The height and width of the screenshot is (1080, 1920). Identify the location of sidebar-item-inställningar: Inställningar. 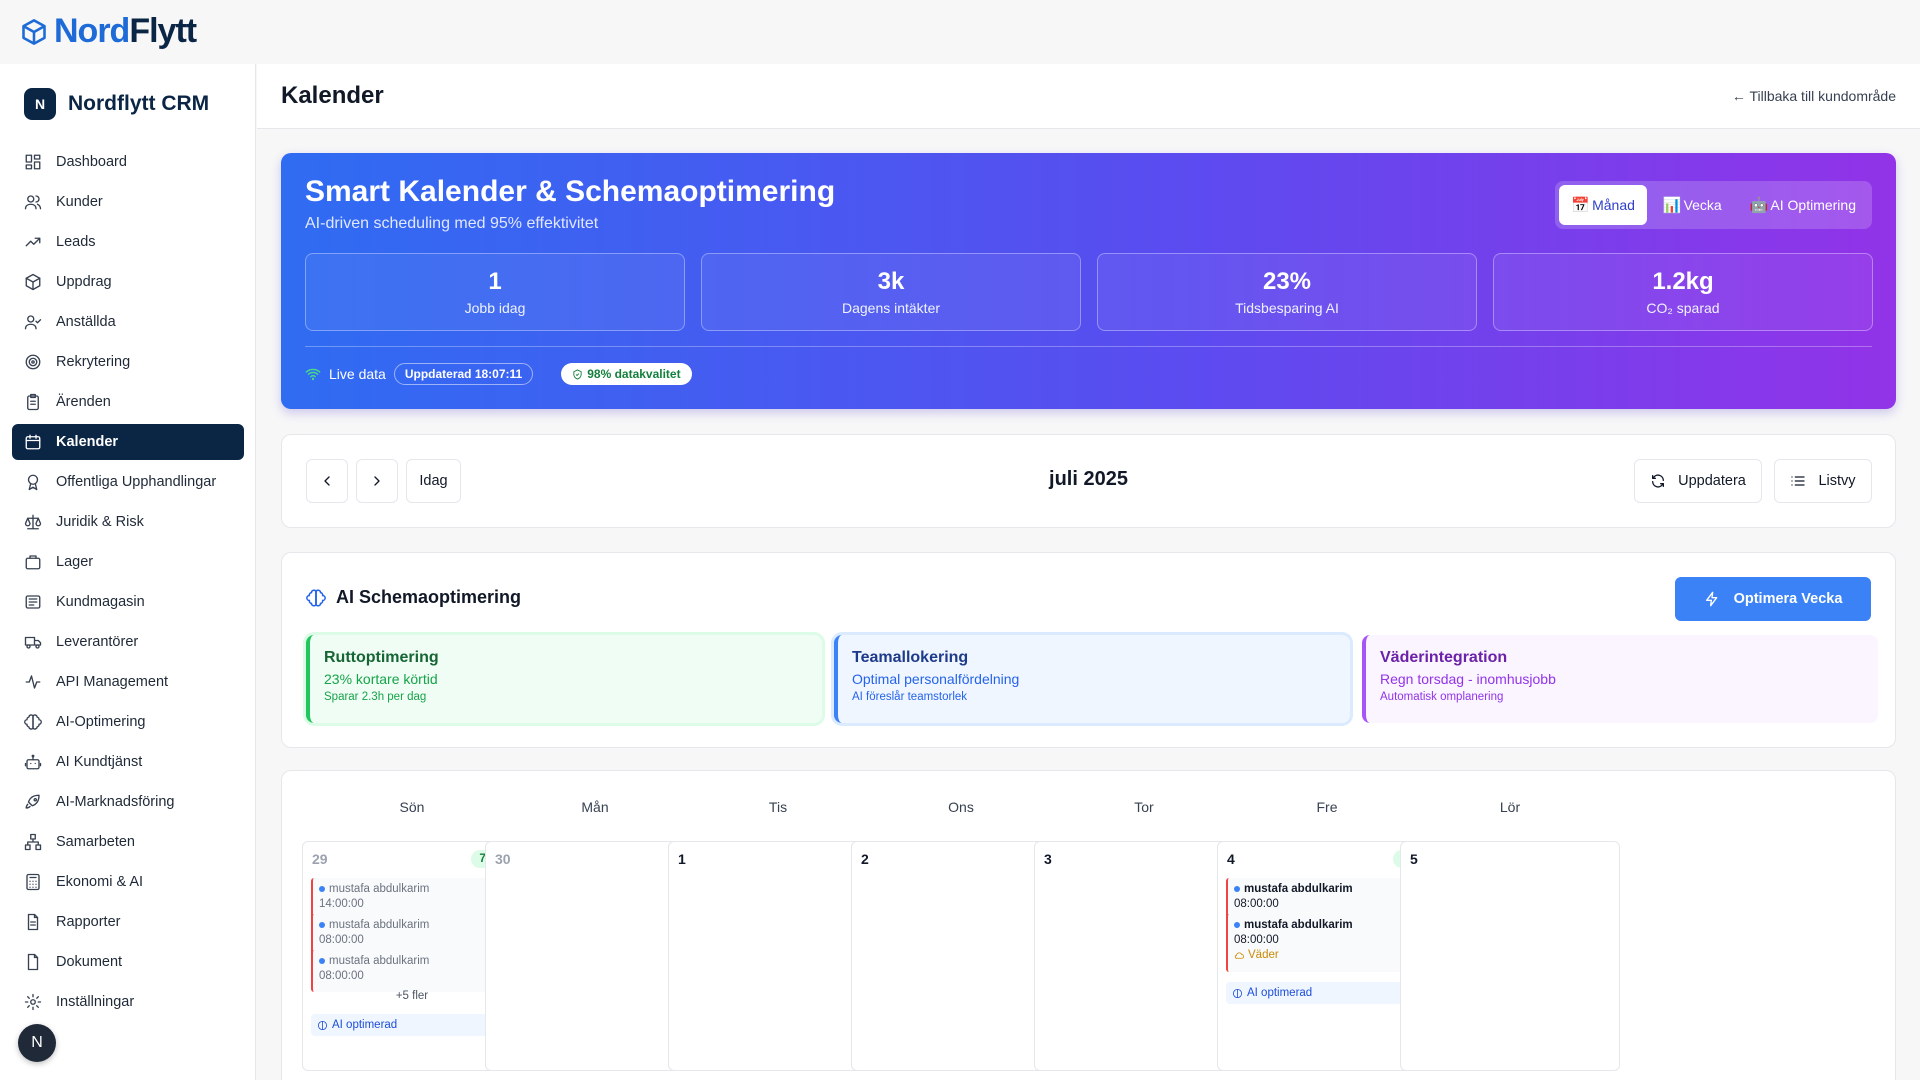
(128, 1002).